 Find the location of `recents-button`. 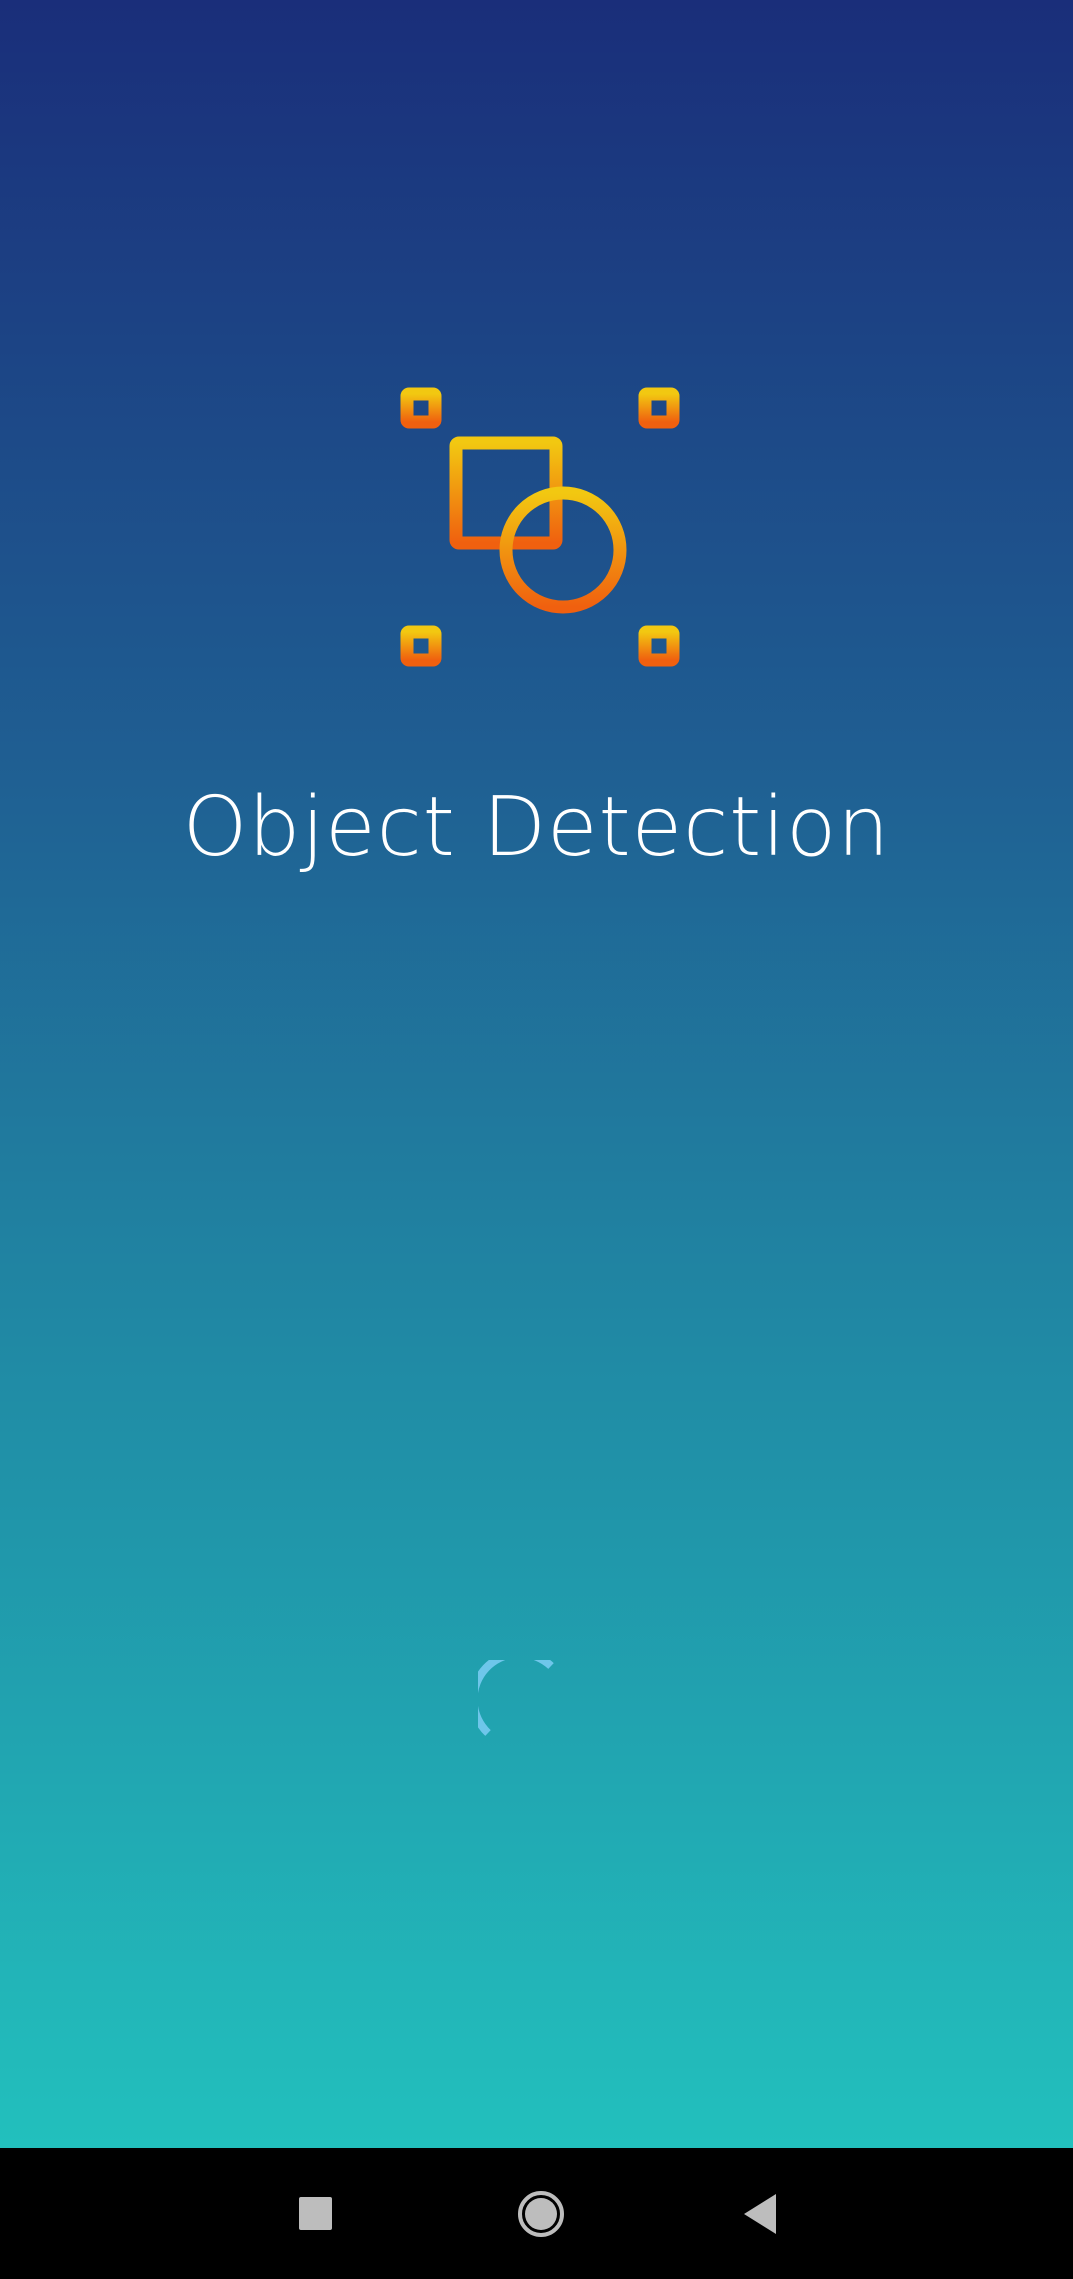

recents-button is located at coordinates (315, 2213).